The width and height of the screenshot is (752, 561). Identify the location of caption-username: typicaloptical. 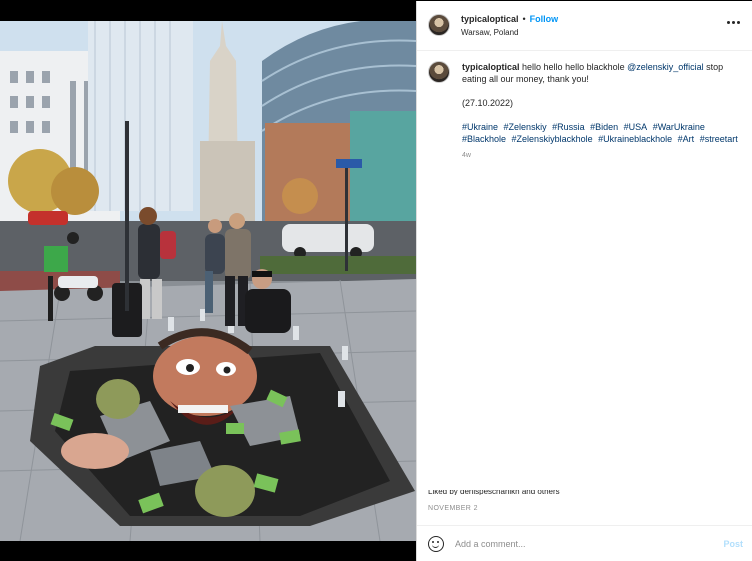
(491, 67).